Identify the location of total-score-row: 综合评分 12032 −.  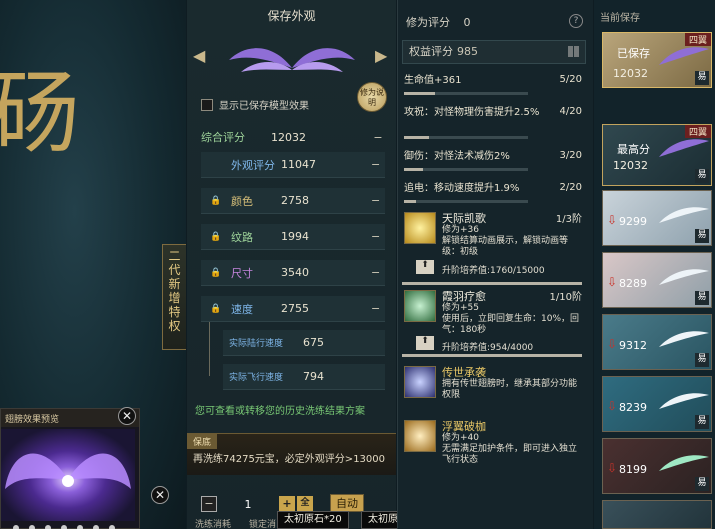
(293, 137).